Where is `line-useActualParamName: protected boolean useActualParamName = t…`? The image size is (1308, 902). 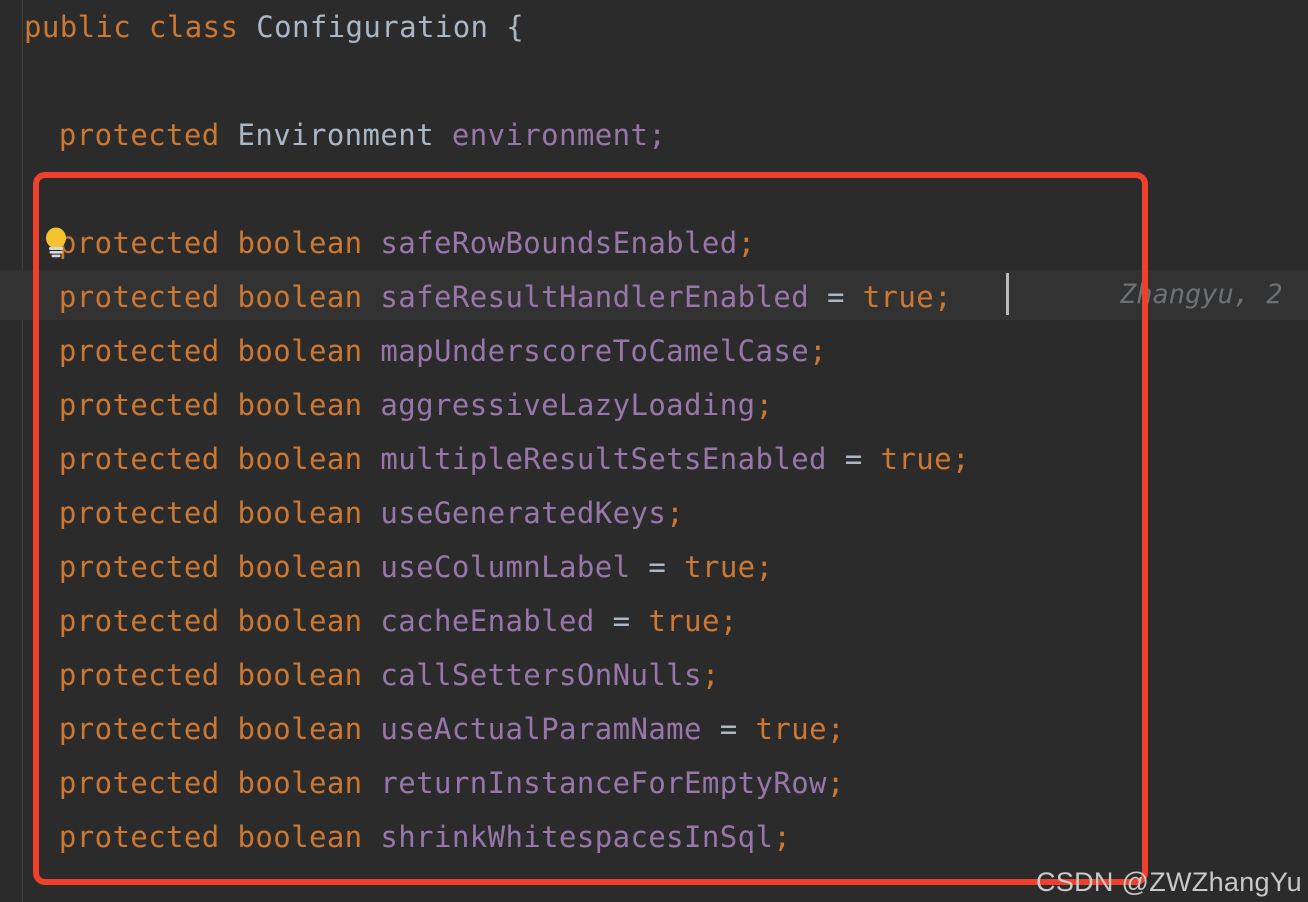 line-useActualParamName: protected boolean useActualParamName = t… is located at coordinates (452, 729).